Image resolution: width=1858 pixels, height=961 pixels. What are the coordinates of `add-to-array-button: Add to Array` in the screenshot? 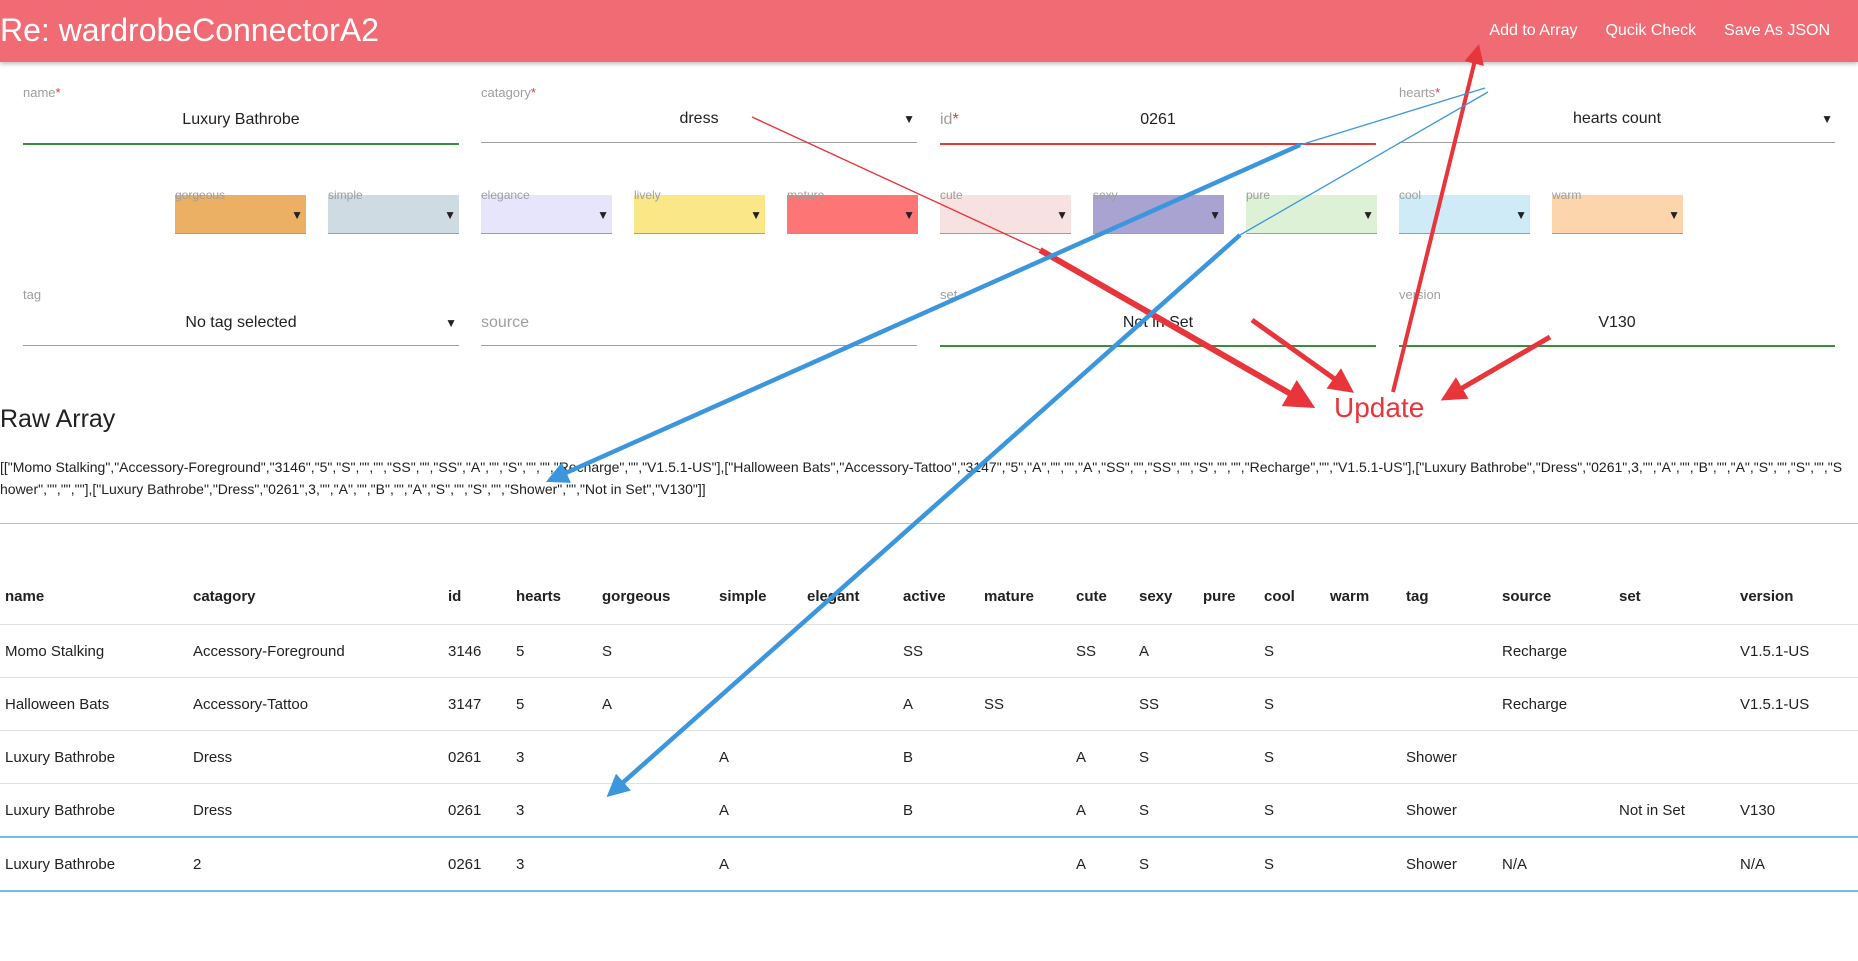 It's located at (1533, 31).